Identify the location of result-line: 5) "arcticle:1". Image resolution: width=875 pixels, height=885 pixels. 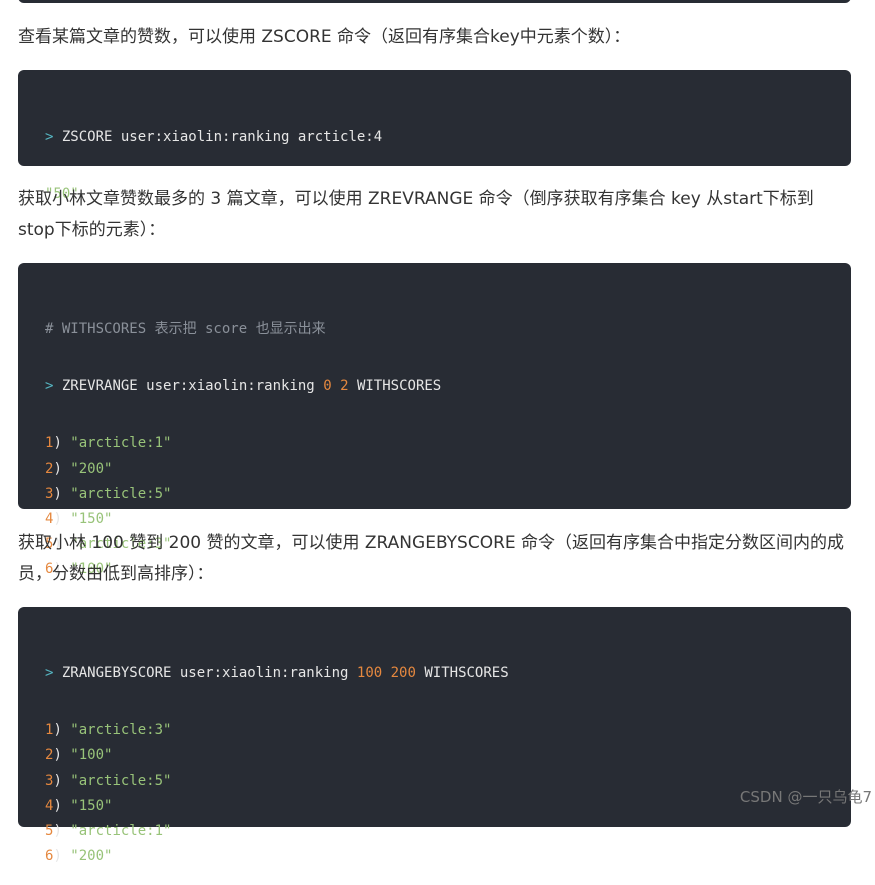
(448, 831).